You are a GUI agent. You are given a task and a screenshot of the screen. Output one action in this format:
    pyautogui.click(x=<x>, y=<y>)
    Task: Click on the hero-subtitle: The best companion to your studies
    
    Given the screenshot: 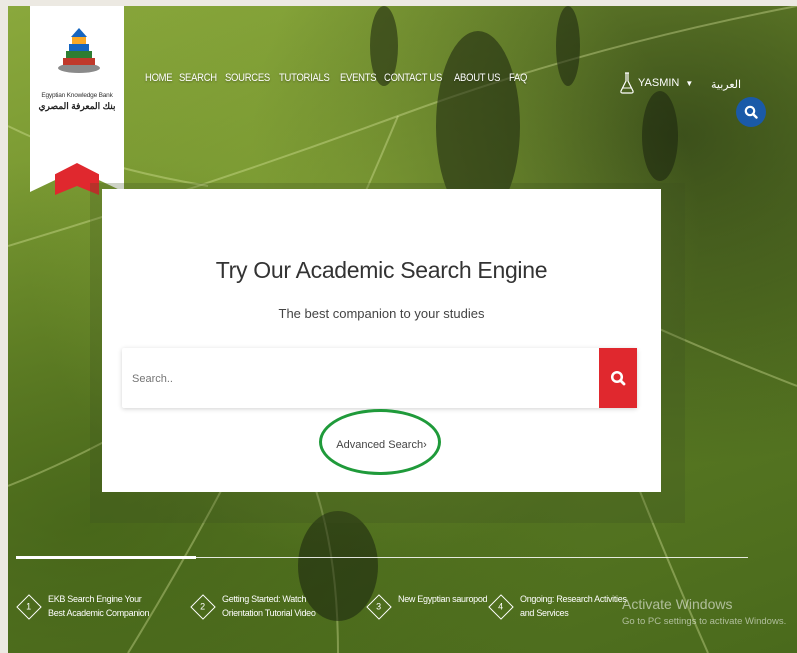 What is the action you would take?
    pyautogui.click(x=381, y=313)
    